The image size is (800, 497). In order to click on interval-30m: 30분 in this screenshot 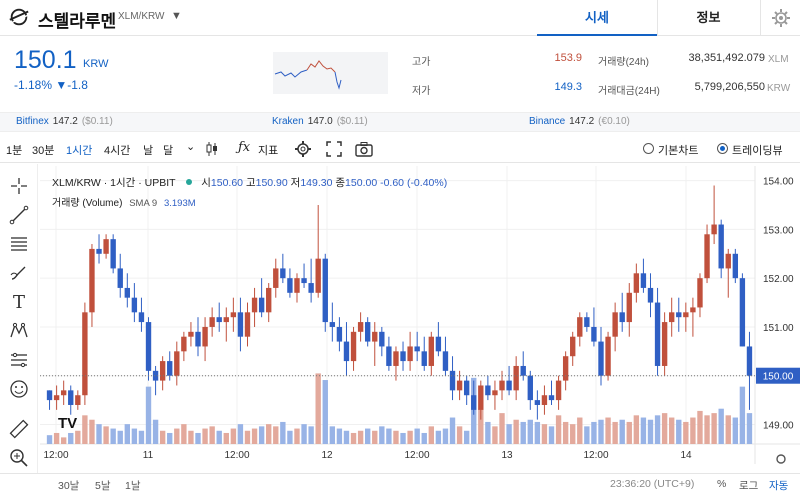, I will do `click(43, 150)`.